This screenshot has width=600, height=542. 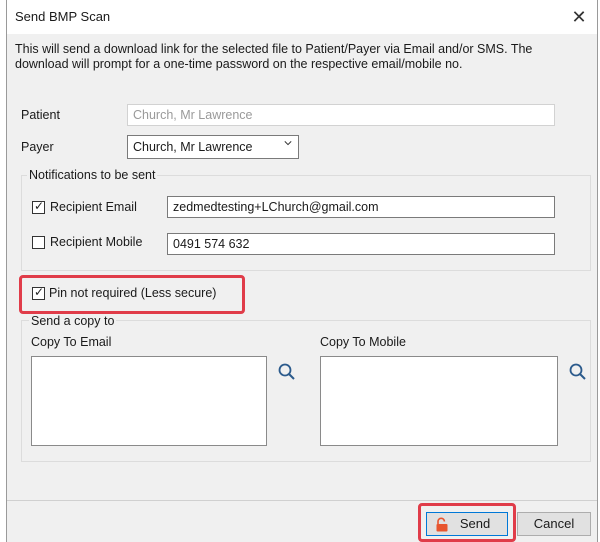 I want to click on recipient-email-checkbox: ✓, so click(x=38, y=206).